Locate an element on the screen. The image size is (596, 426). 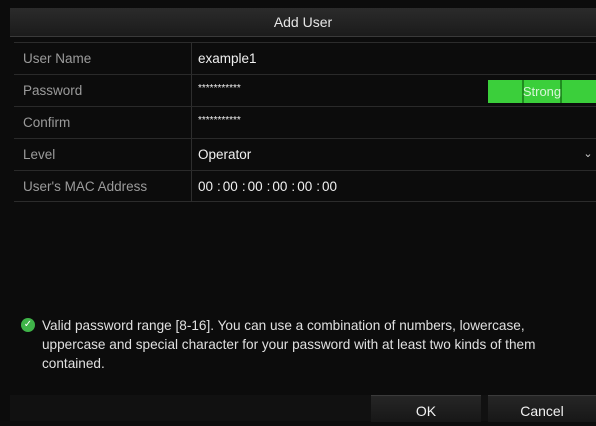
password-label: Password is located at coordinates (103, 90).